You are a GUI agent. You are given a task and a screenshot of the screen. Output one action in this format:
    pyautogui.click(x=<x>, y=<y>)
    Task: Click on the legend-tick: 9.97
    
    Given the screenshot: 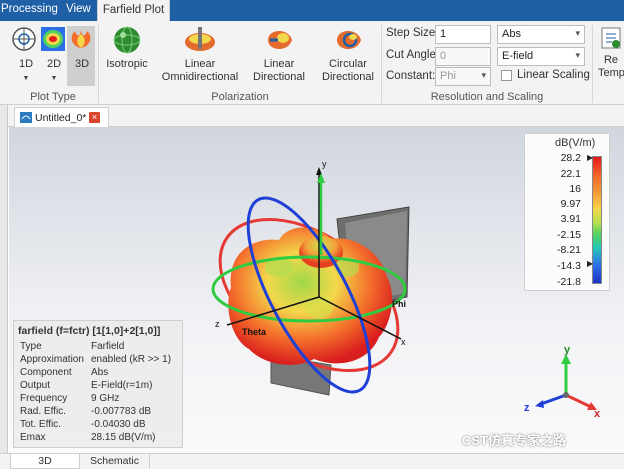 What is the action you would take?
    pyautogui.click(x=570, y=204)
    